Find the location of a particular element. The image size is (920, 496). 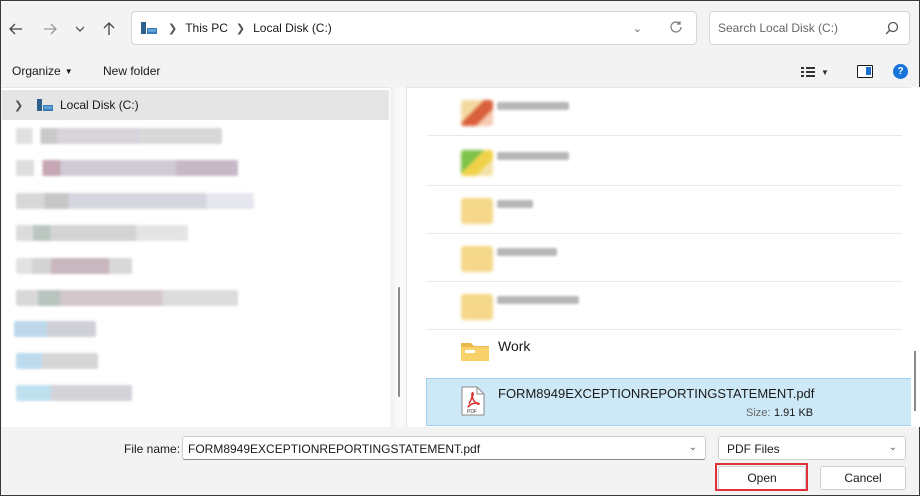

refresh-icon is located at coordinates (676, 27).